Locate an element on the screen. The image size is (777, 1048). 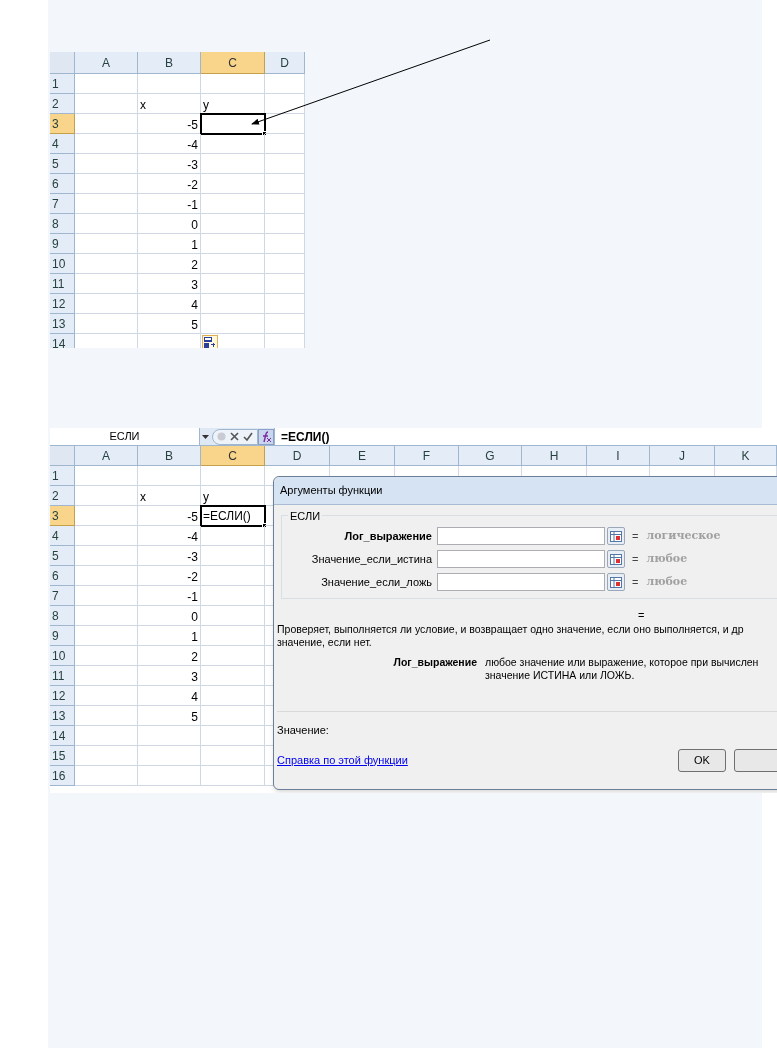
value-label: Значение: is located at coordinates (303, 730).